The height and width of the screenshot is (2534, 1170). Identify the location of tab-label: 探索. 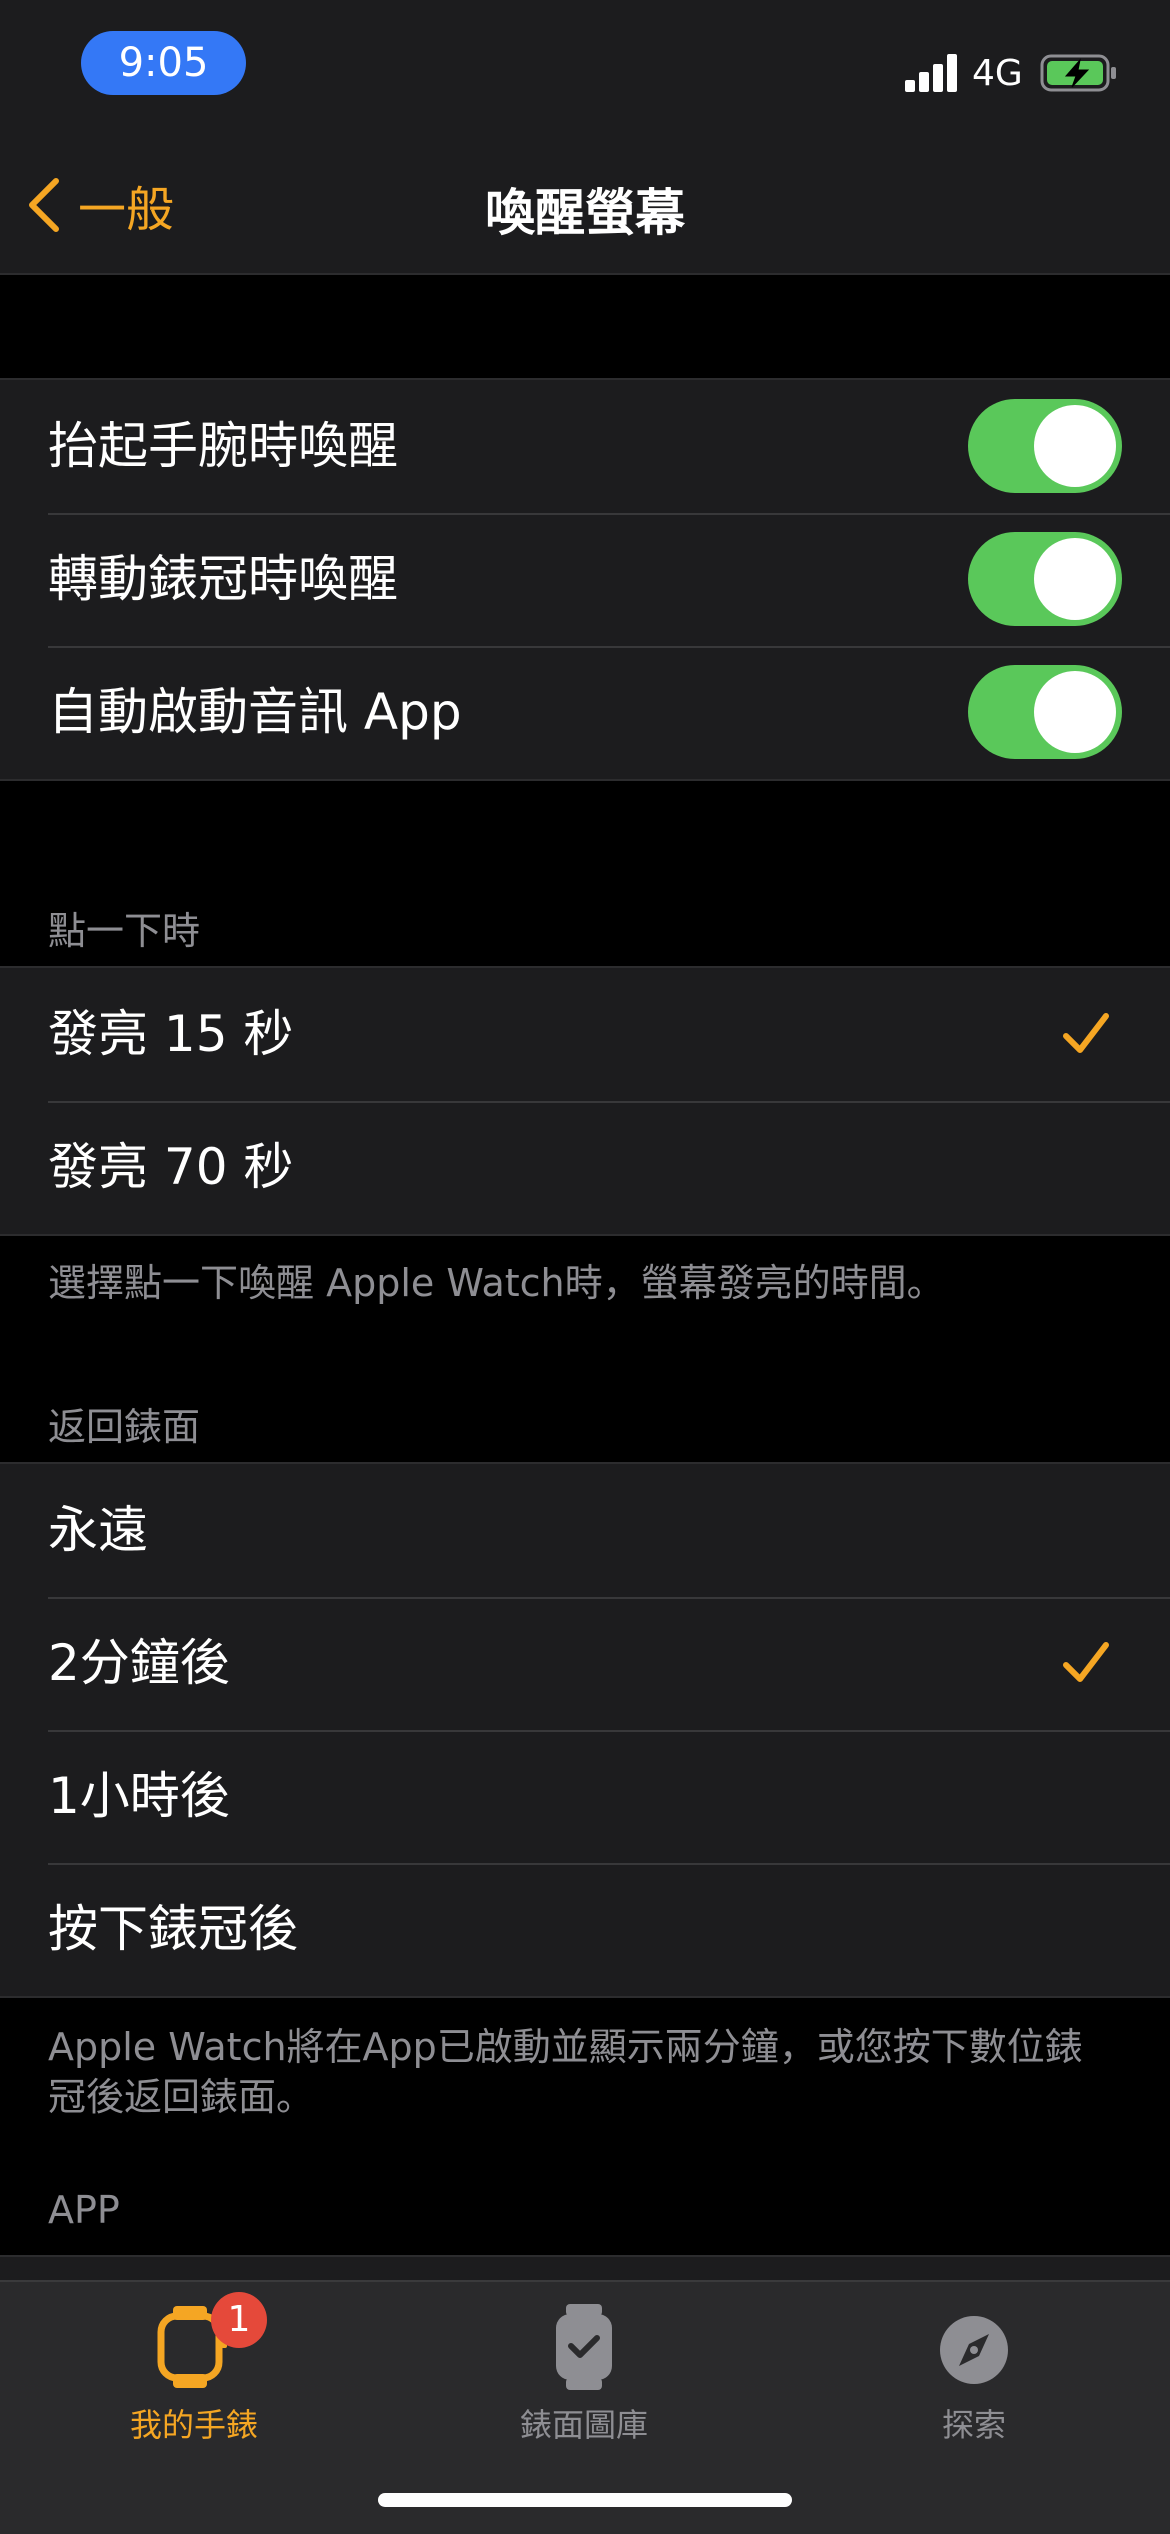
(973, 2425).